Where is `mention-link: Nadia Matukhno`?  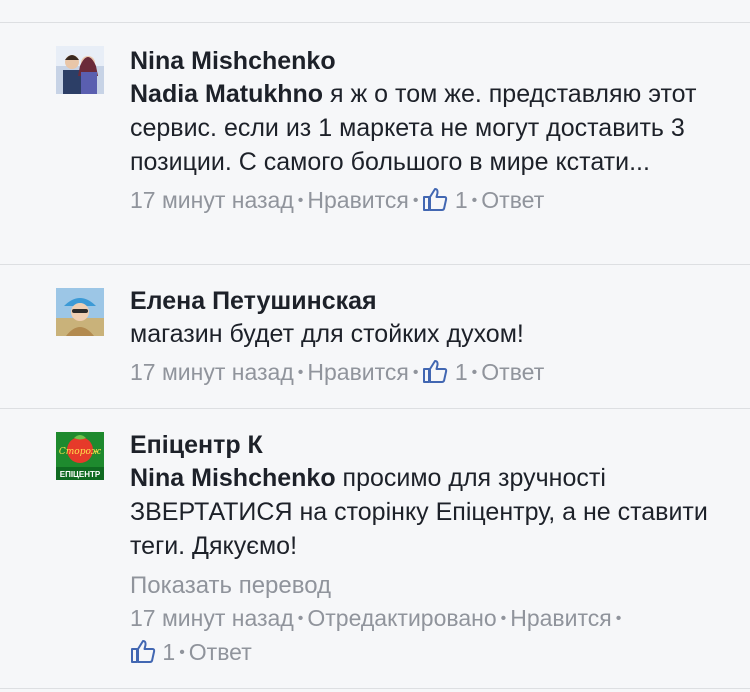 mention-link: Nadia Matukhno is located at coordinates (226, 94).